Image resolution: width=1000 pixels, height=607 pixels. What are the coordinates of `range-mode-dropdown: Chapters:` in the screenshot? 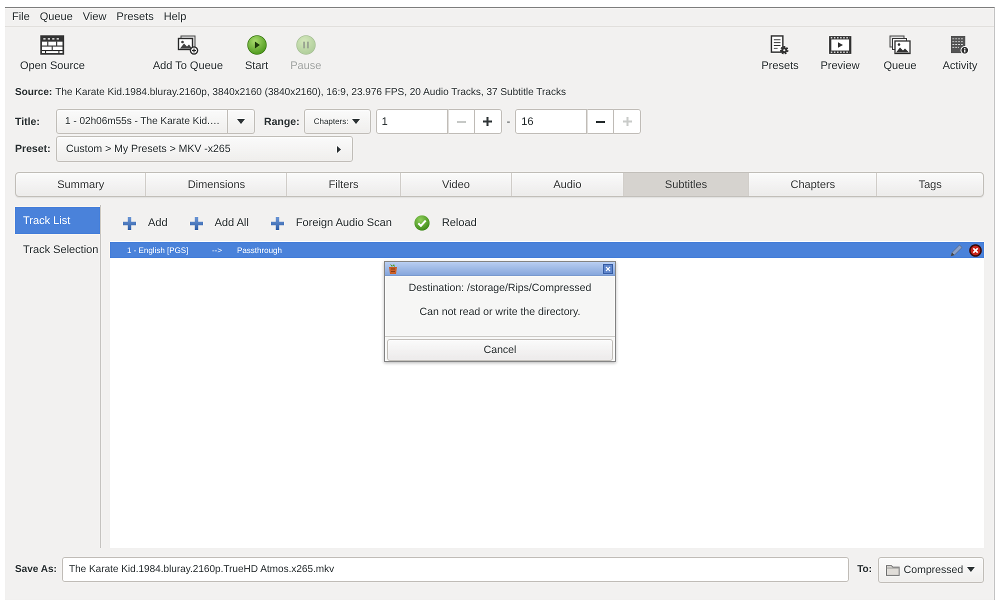 It's located at (337, 121).